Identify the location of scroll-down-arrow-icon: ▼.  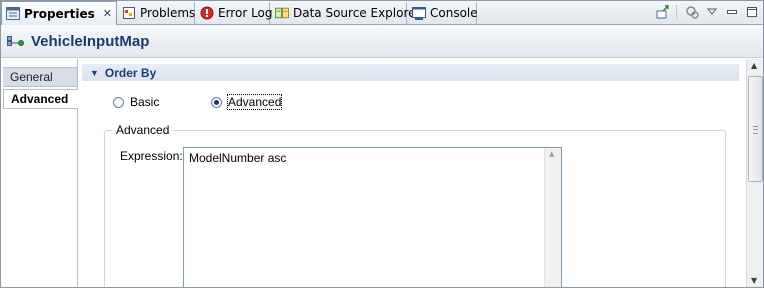
(754, 280).